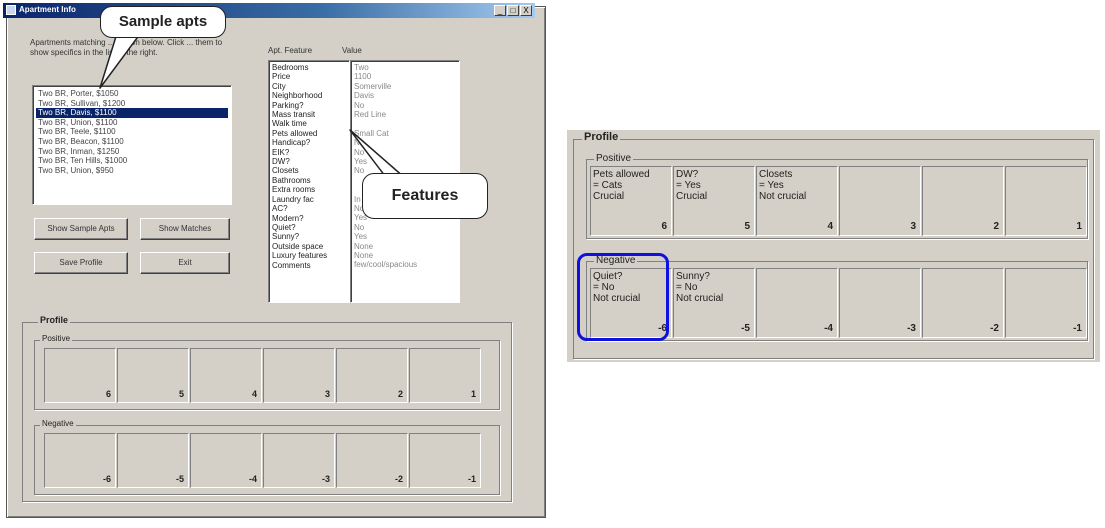 This screenshot has width=1105, height=528. What do you see at coordinates (911, 328) in the screenshot?
I see `slot-number: -3` at bounding box center [911, 328].